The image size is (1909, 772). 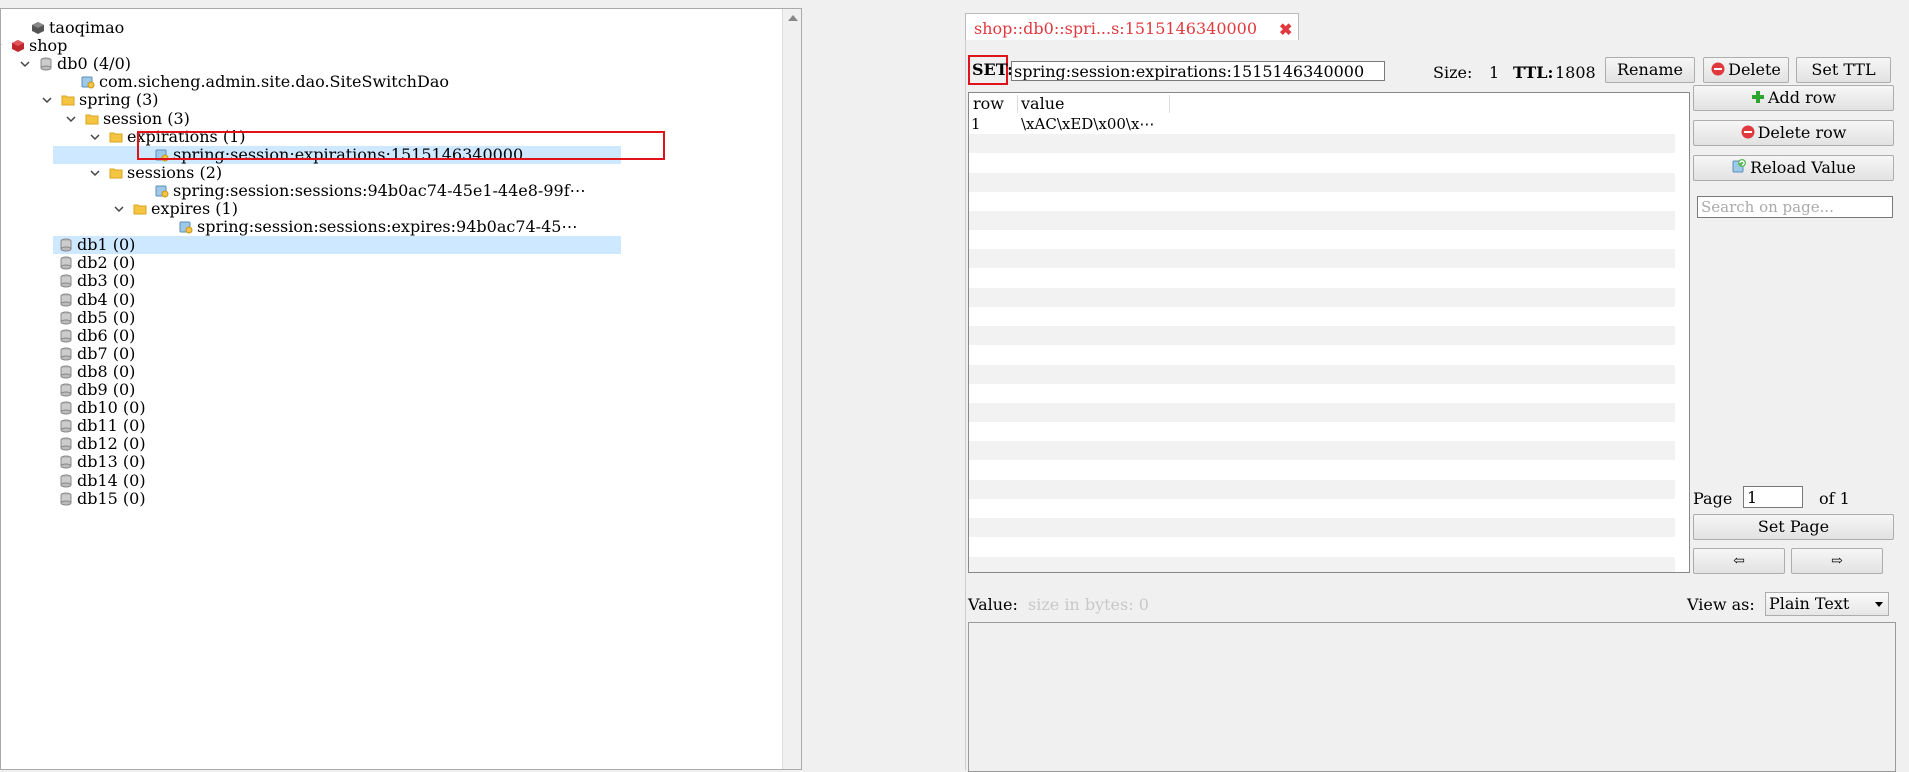 What do you see at coordinates (409, 353) in the screenshot?
I see `tree-item: db7 (0)` at bounding box center [409, 353].